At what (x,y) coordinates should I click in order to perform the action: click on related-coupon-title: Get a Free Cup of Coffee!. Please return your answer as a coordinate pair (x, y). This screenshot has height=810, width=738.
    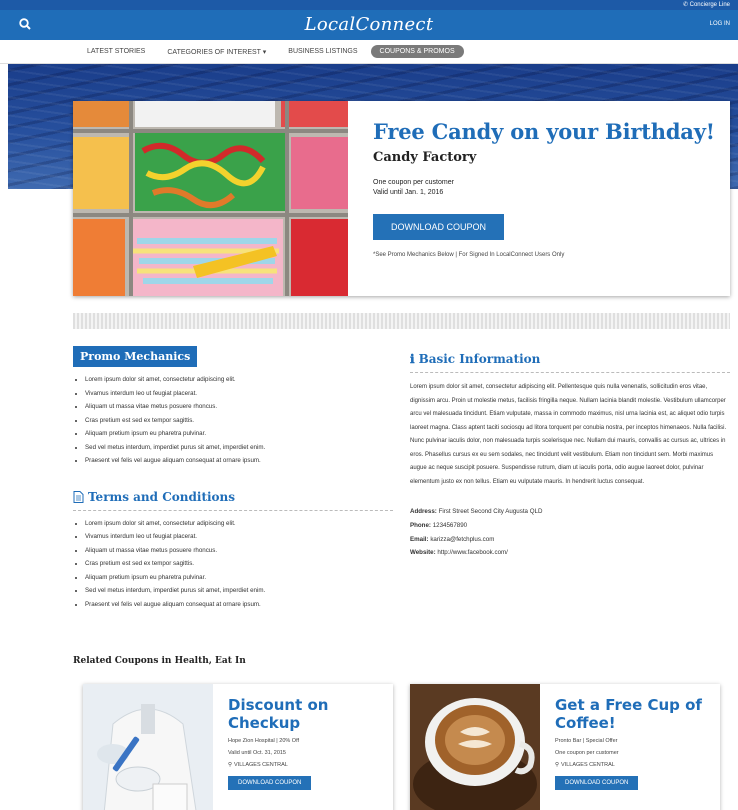
    Looking at the image, I should click on (634, 714).